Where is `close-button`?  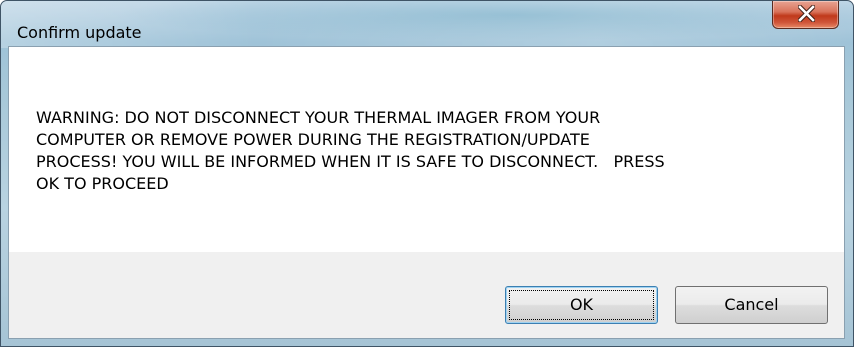
close-button is located at coordinates (805, 15).